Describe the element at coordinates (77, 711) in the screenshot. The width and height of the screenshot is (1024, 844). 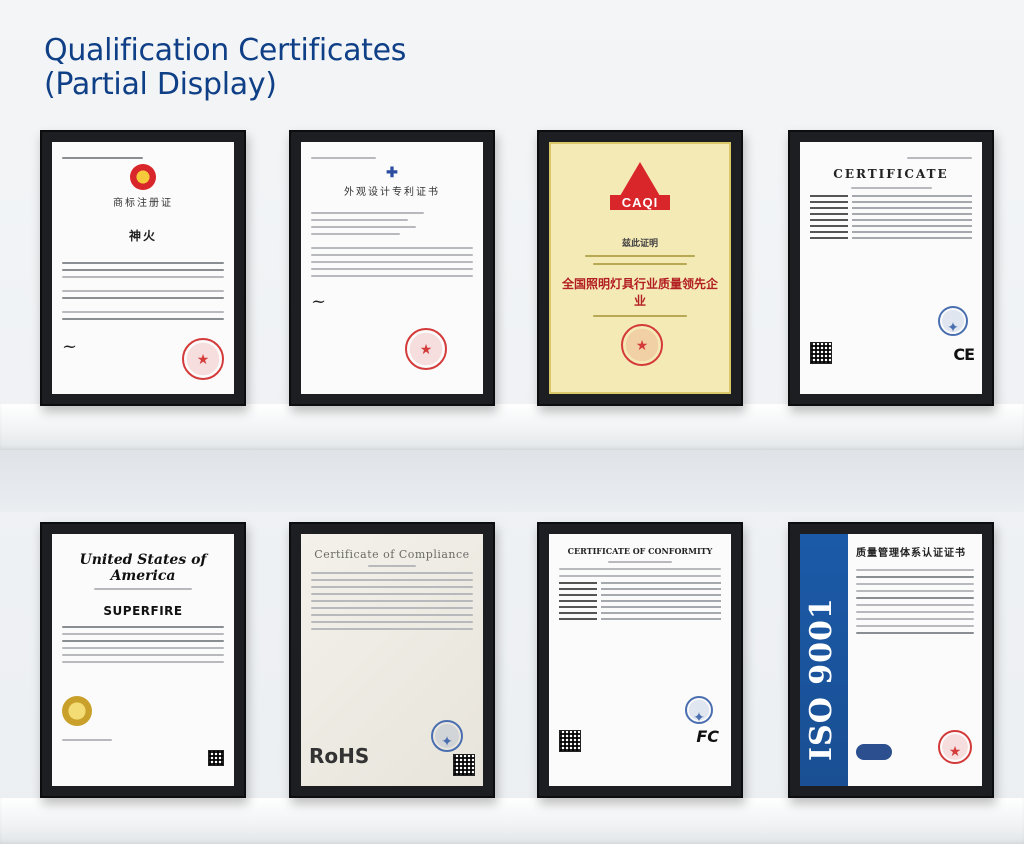
I see `gold-seal-icon` at that location.